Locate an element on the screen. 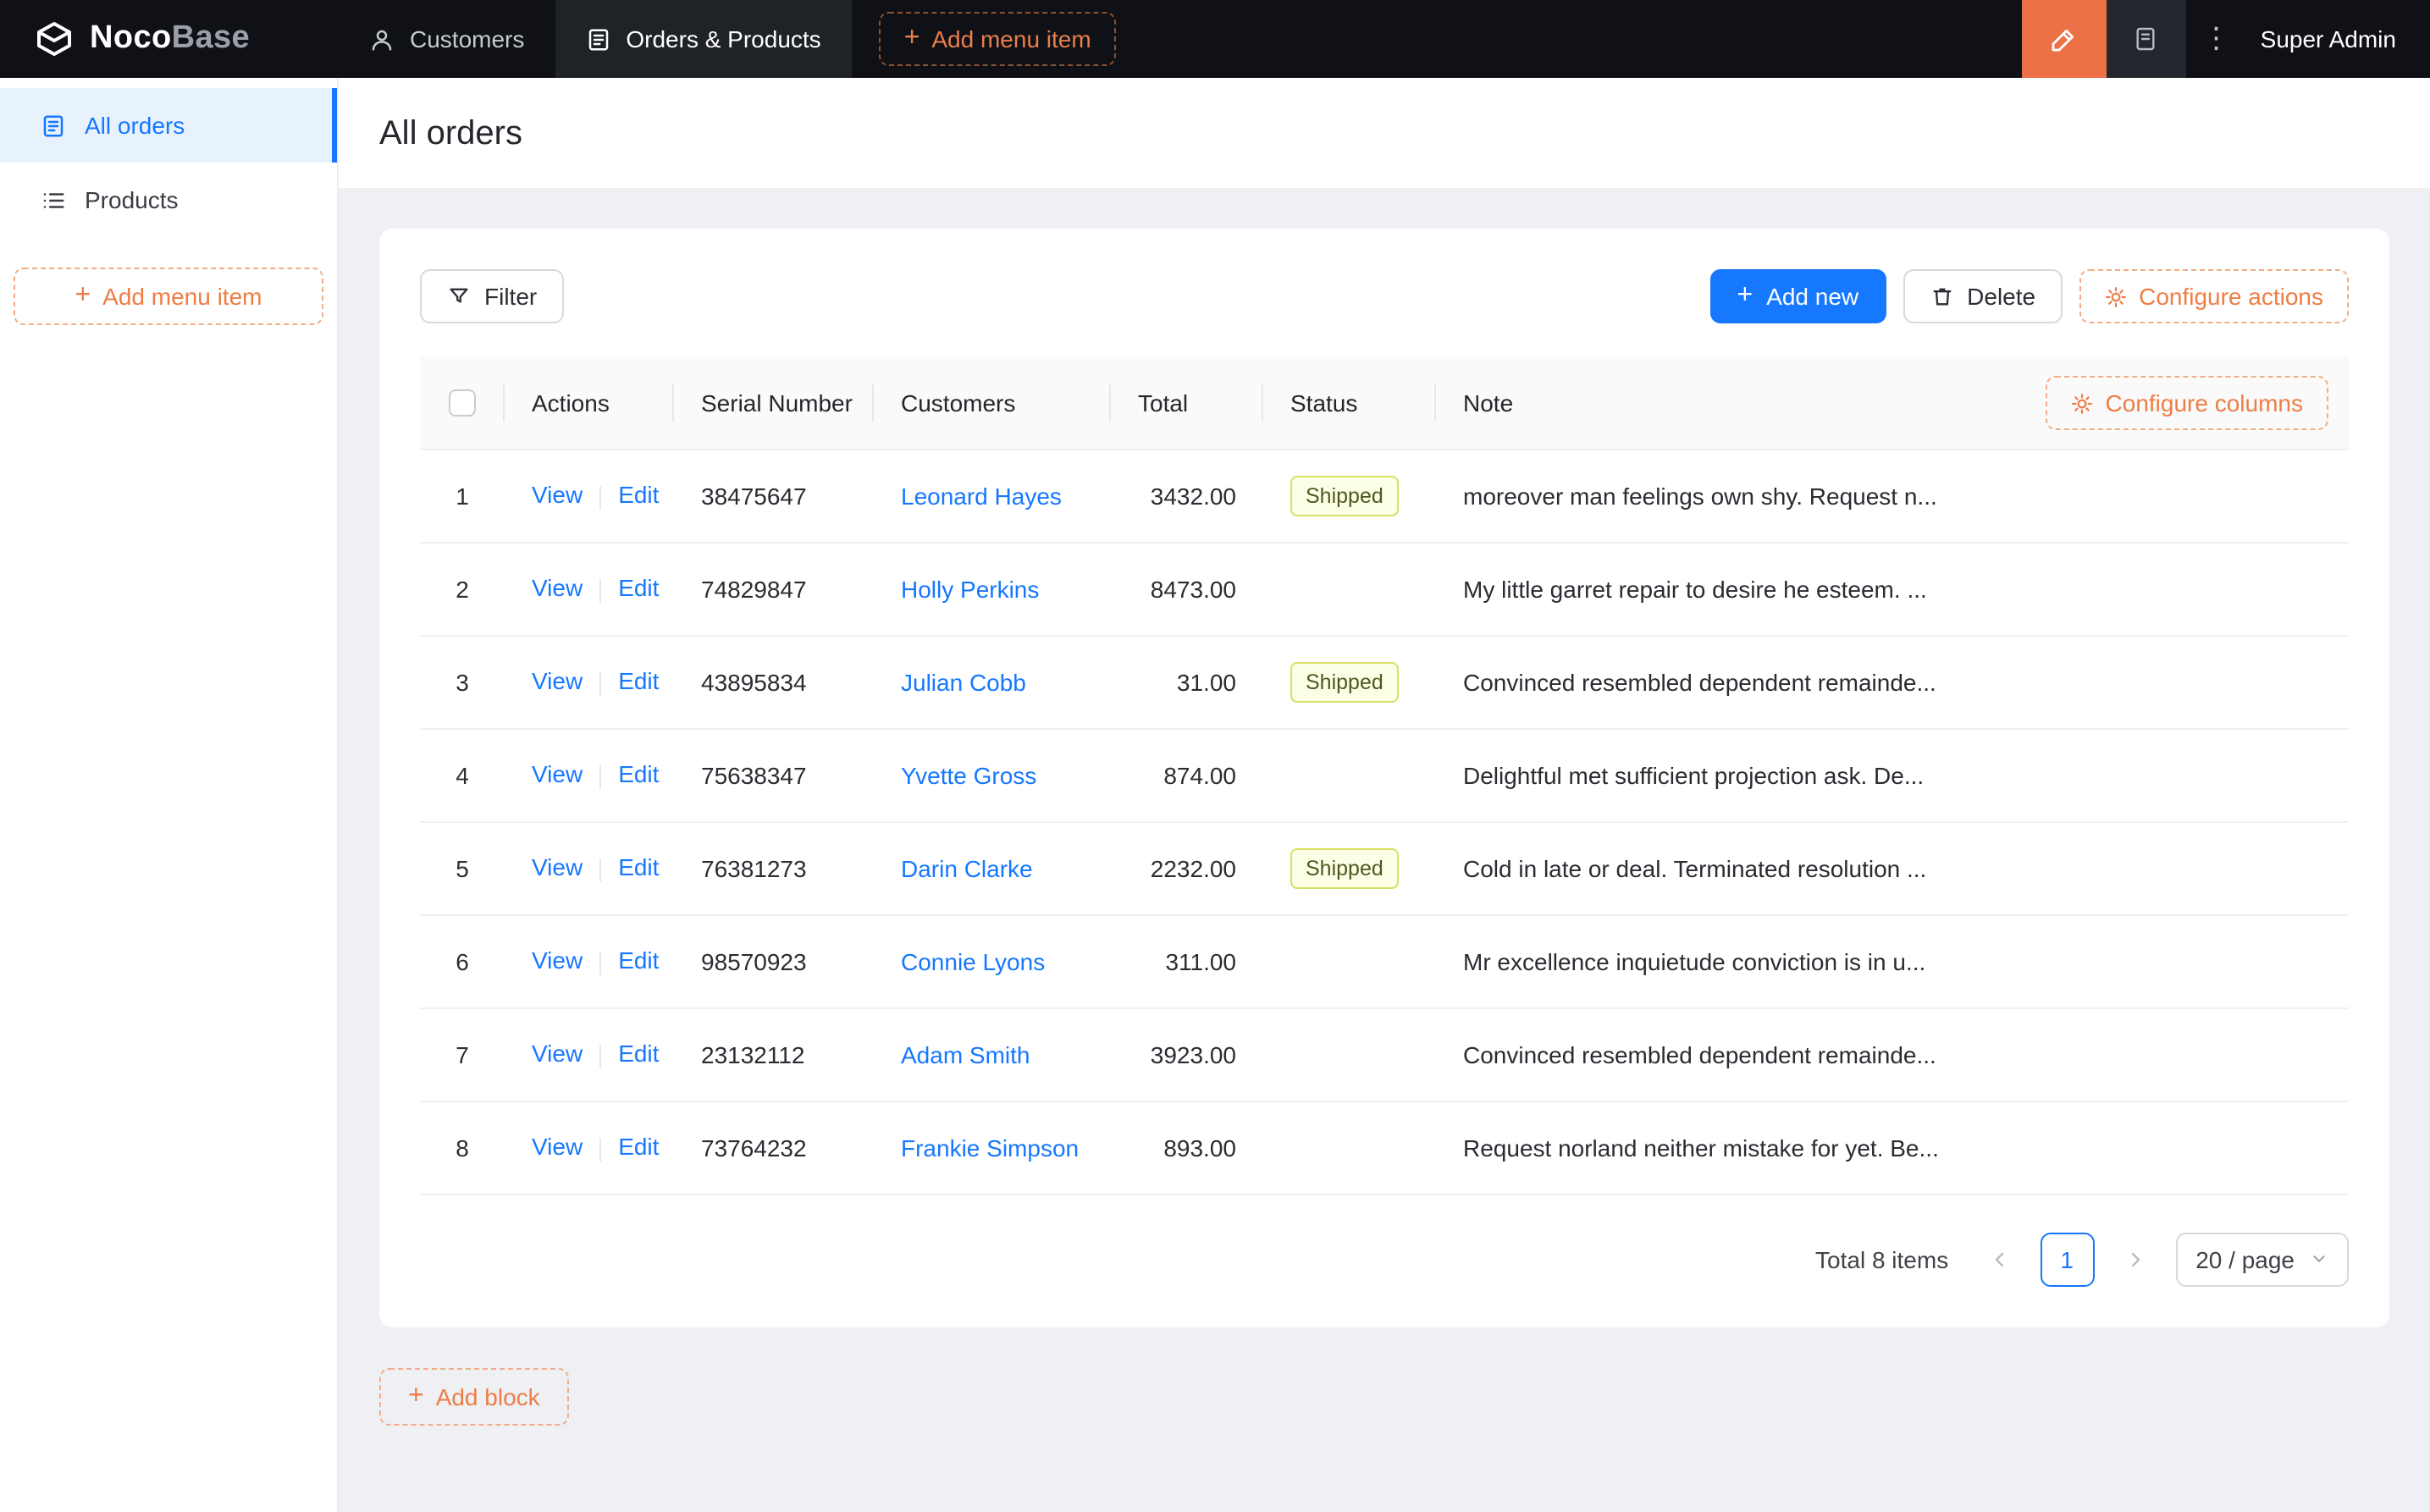  sidebar: All orders Products + Add menu item is located at coordinates (170, 795).